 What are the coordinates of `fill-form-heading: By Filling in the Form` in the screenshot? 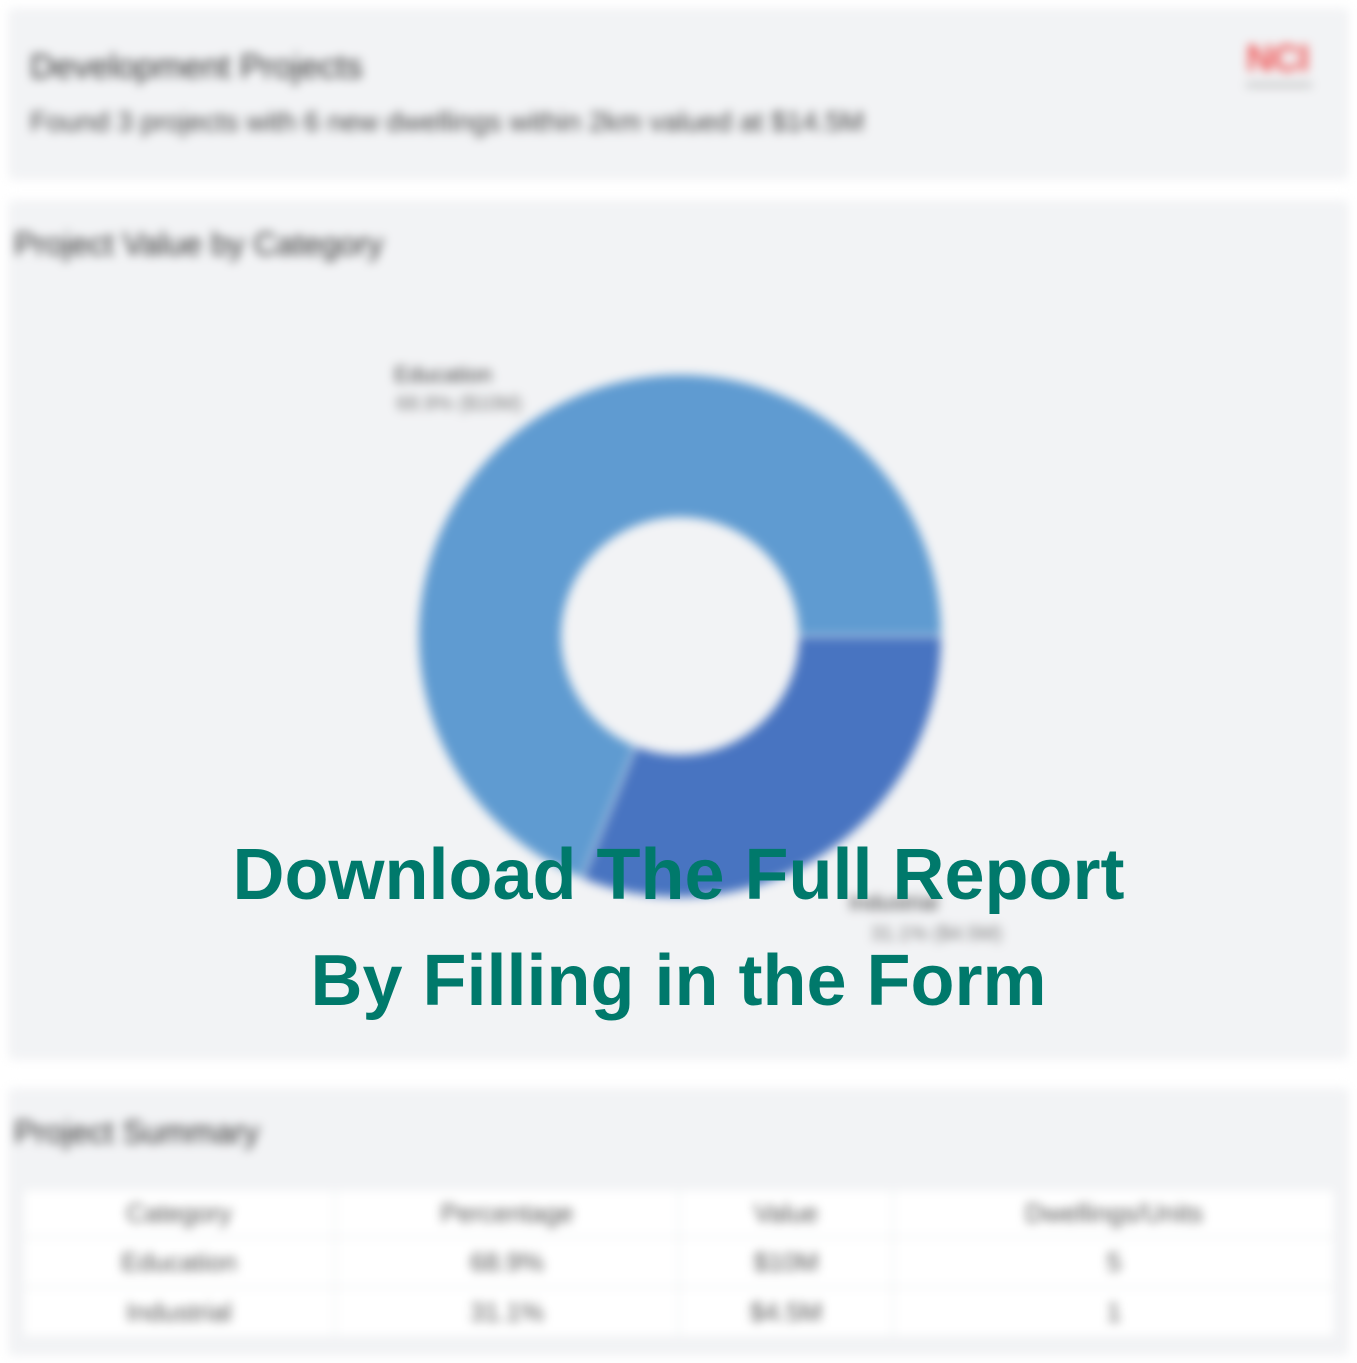 It's located at (678, 981).